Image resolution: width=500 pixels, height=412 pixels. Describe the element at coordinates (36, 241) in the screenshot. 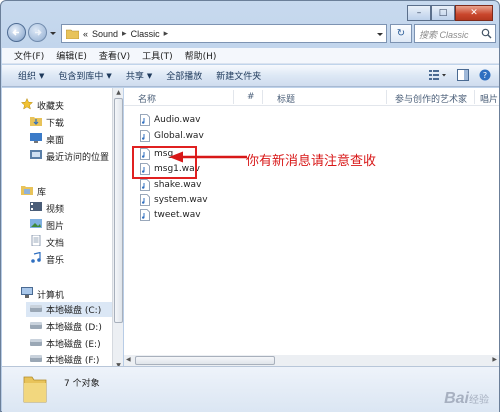

I see `document-library-icon` at that location.